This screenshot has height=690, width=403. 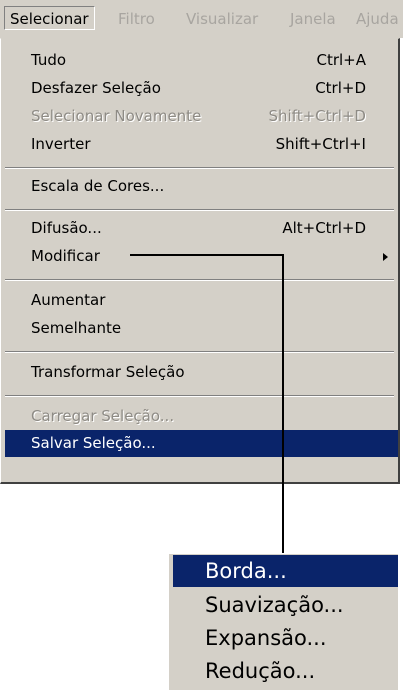 I want to click on menu-item-transformar-selecao: Transformar Seleção, so click(x=201, y=372).